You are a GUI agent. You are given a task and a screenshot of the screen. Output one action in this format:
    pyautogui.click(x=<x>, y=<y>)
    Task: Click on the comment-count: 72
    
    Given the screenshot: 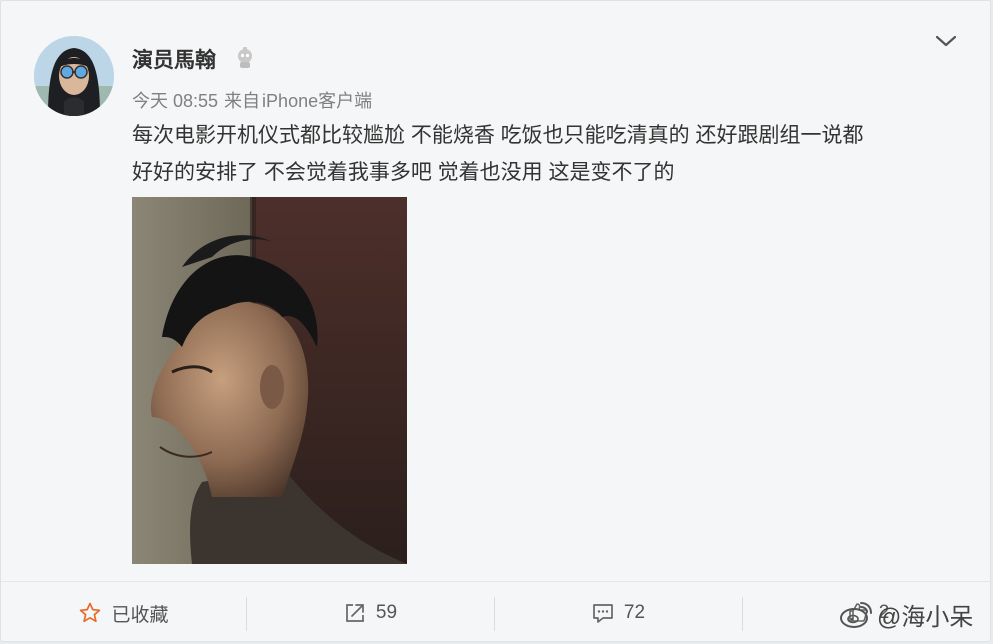 What is the action you would take?
    pyautogui.click(x=634, y=612)
    